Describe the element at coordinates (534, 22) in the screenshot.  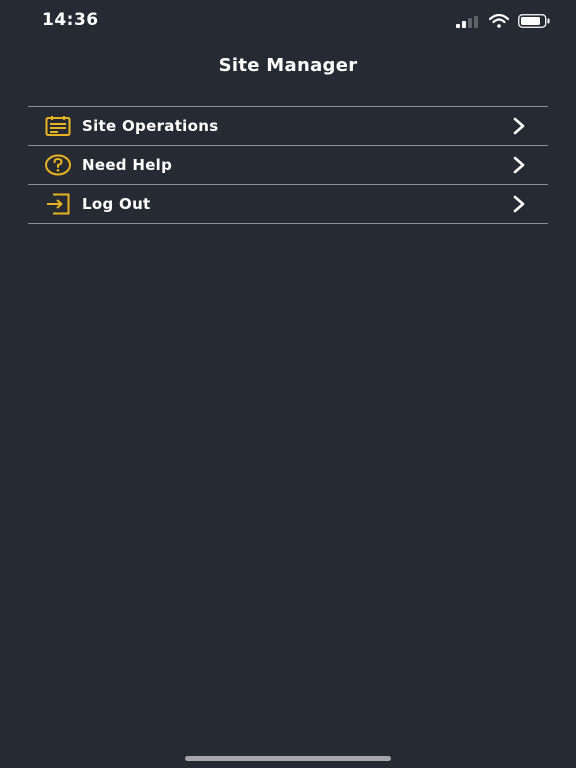
I see `battery-icon` at that location.